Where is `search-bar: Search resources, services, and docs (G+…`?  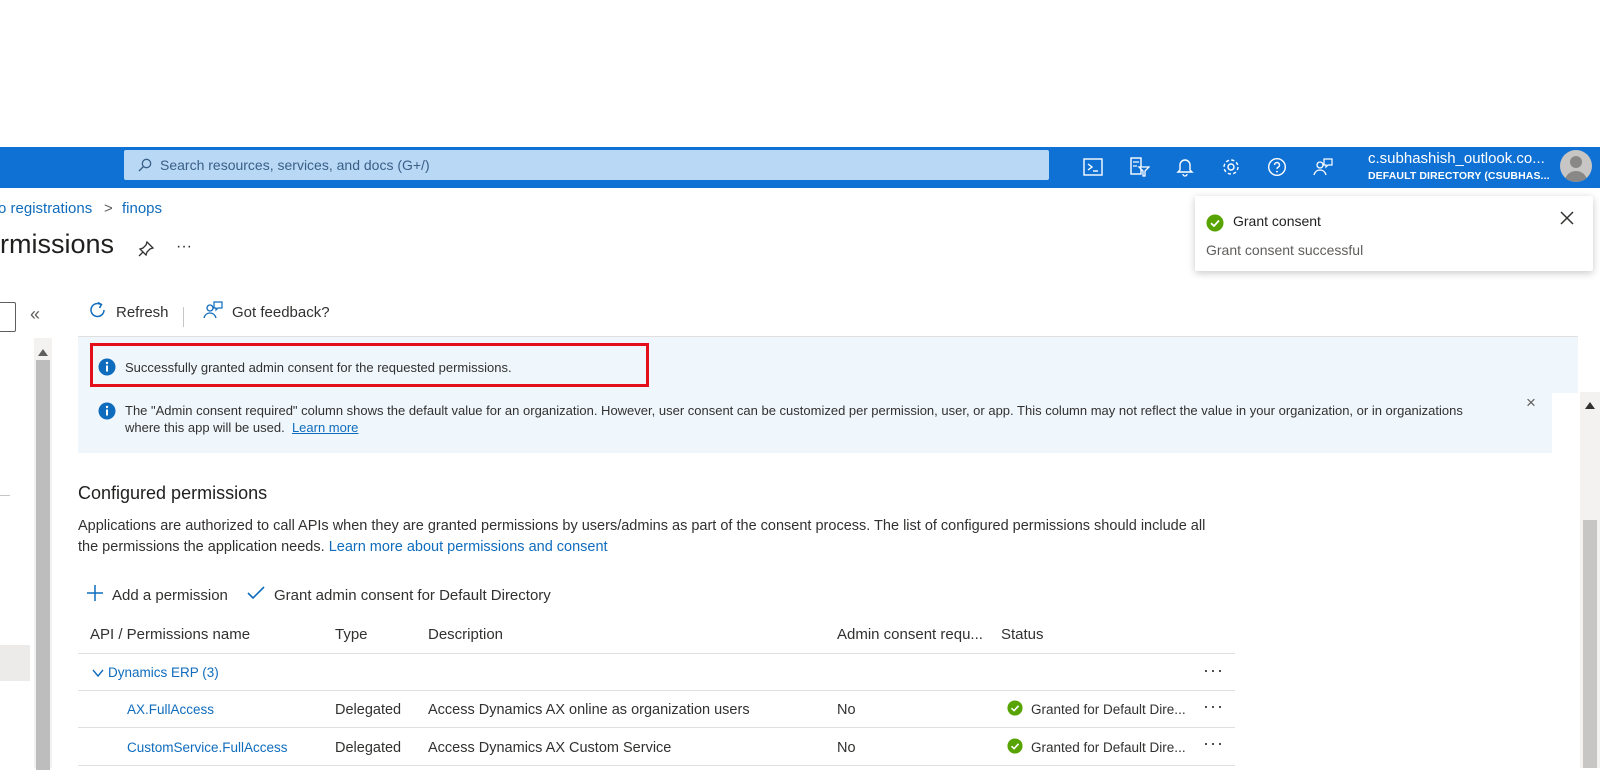
search-bar: Search resources, services, and docs (G+… is located at coordinates (586, 165).